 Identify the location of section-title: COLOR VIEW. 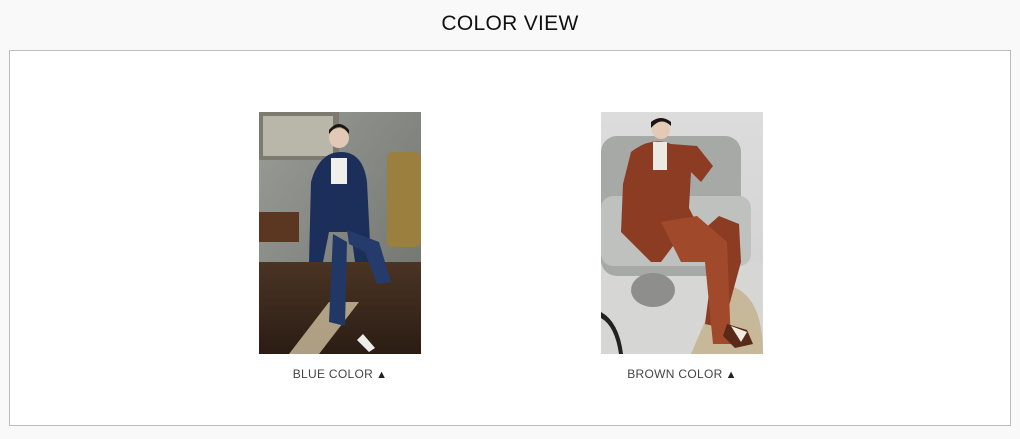
(510, 23).